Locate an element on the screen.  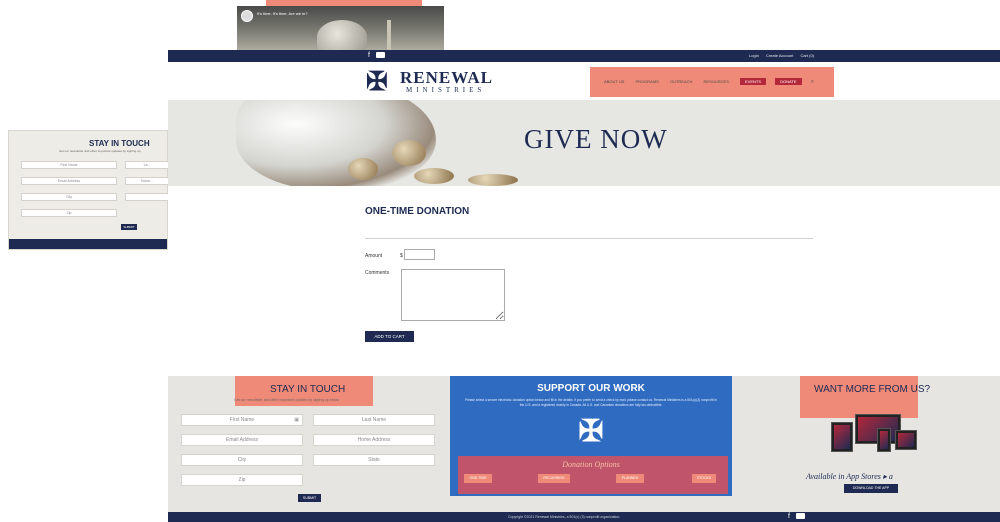
currency-symbol: $ is located at coordinates (401, 256).